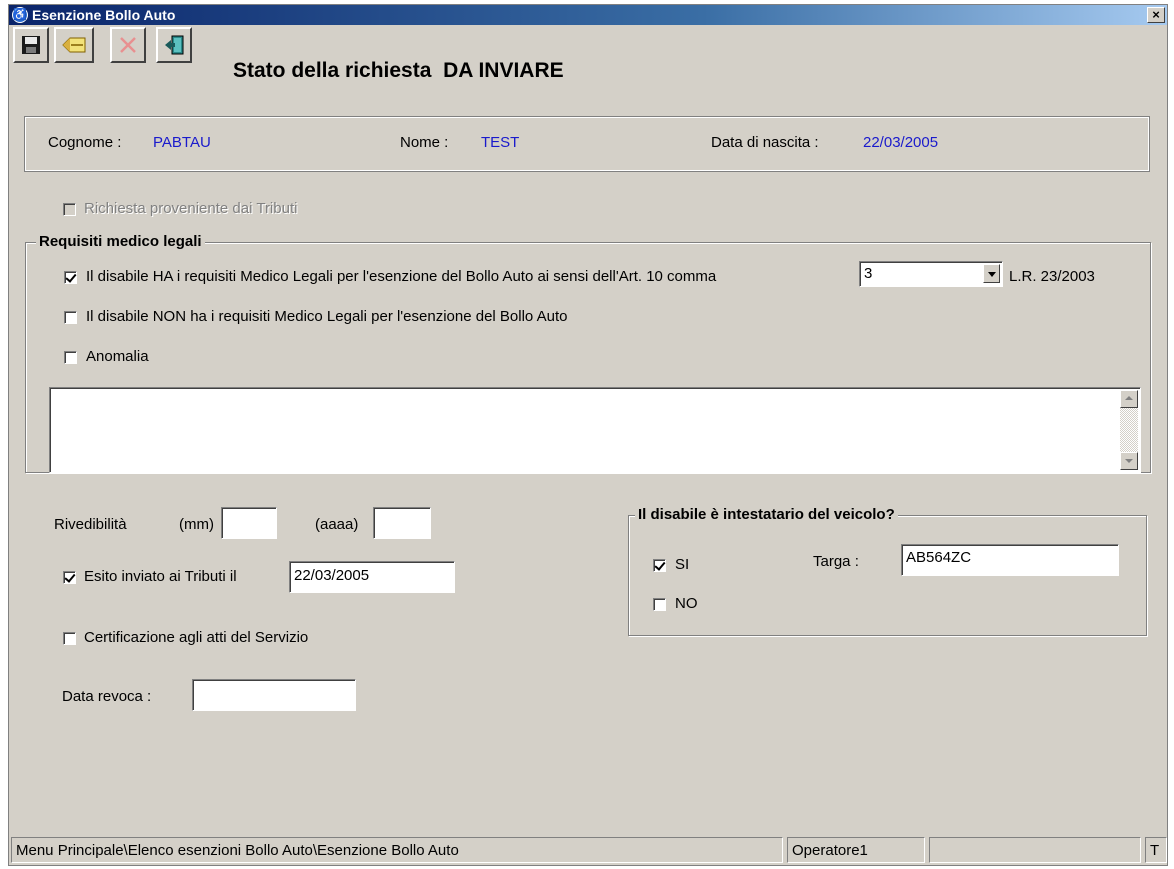 Image resolution: width=1174 pixels, height=869 pixels. Describe the element at coordinates (1129, 461) in the screenshot. I see `scroll-down-icon` at that location.